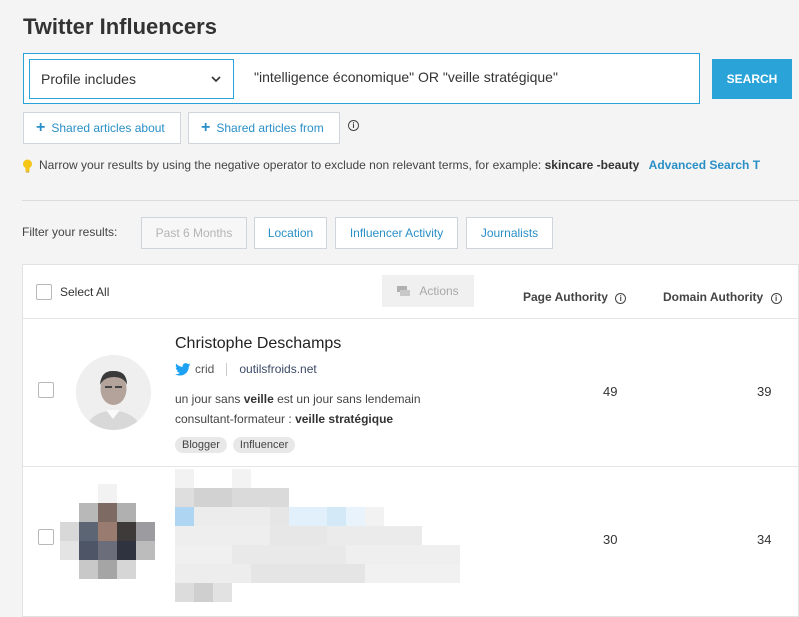 The image size is (799, 617). I want to click on select-all-checkbox, so click(44, 292).